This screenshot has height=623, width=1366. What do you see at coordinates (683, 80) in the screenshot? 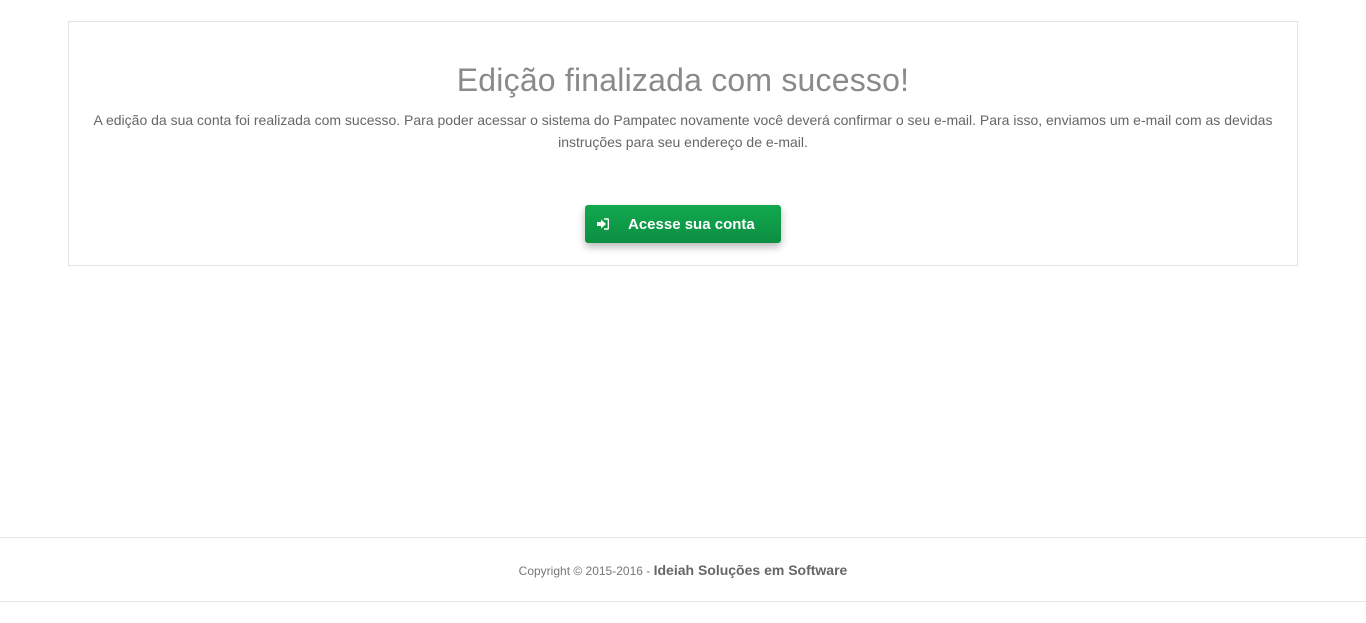
I see `page-title: Edição finalizada com sucesso!` at bounding box center [683, 80].